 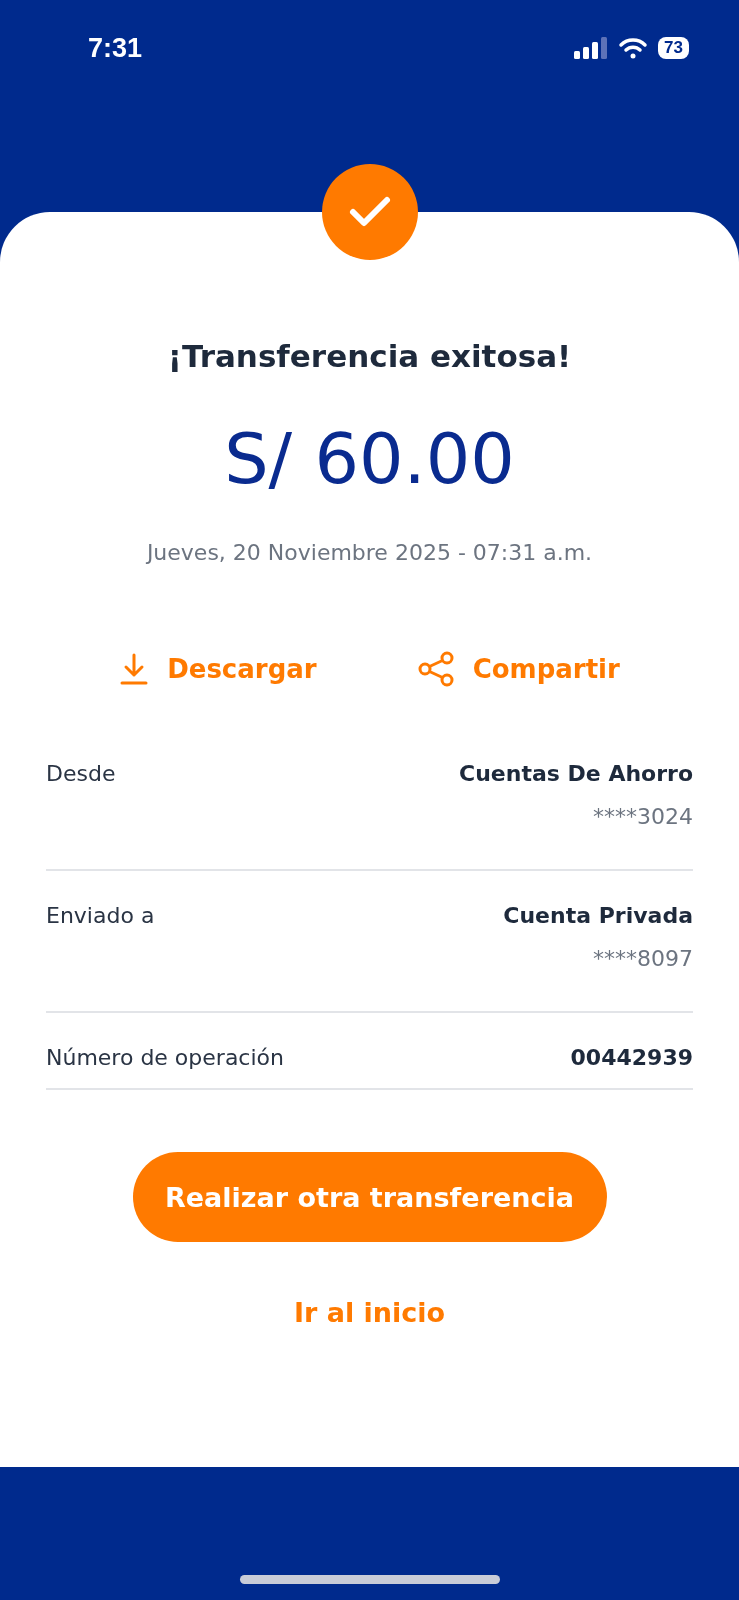 I want to click on share-button: Compartir, so click(x=518, y=669).